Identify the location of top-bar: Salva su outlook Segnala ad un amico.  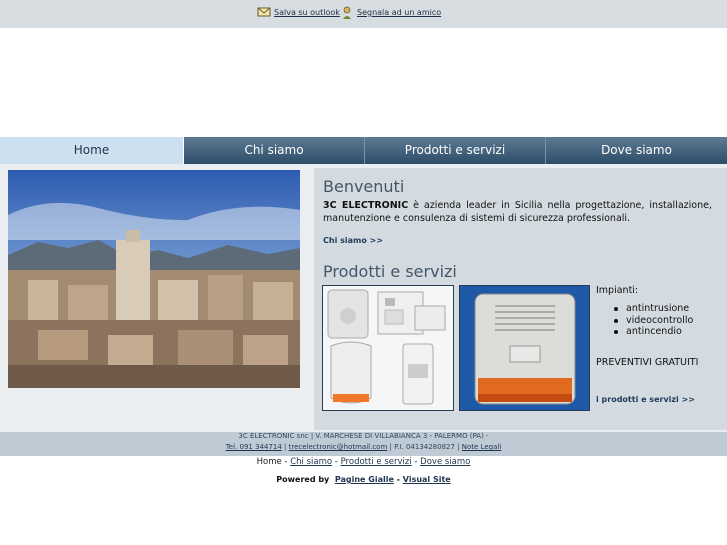
(363, 14).